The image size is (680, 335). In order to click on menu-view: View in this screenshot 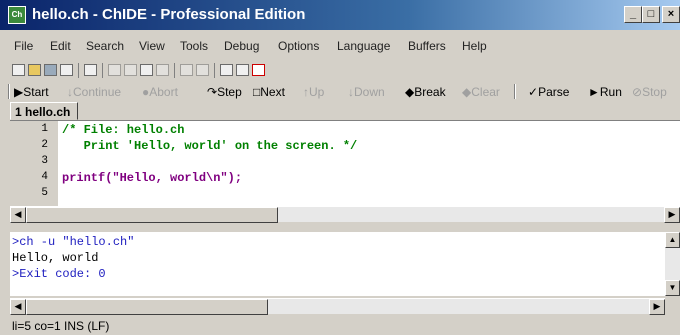, I will do `click(152, 46)`.